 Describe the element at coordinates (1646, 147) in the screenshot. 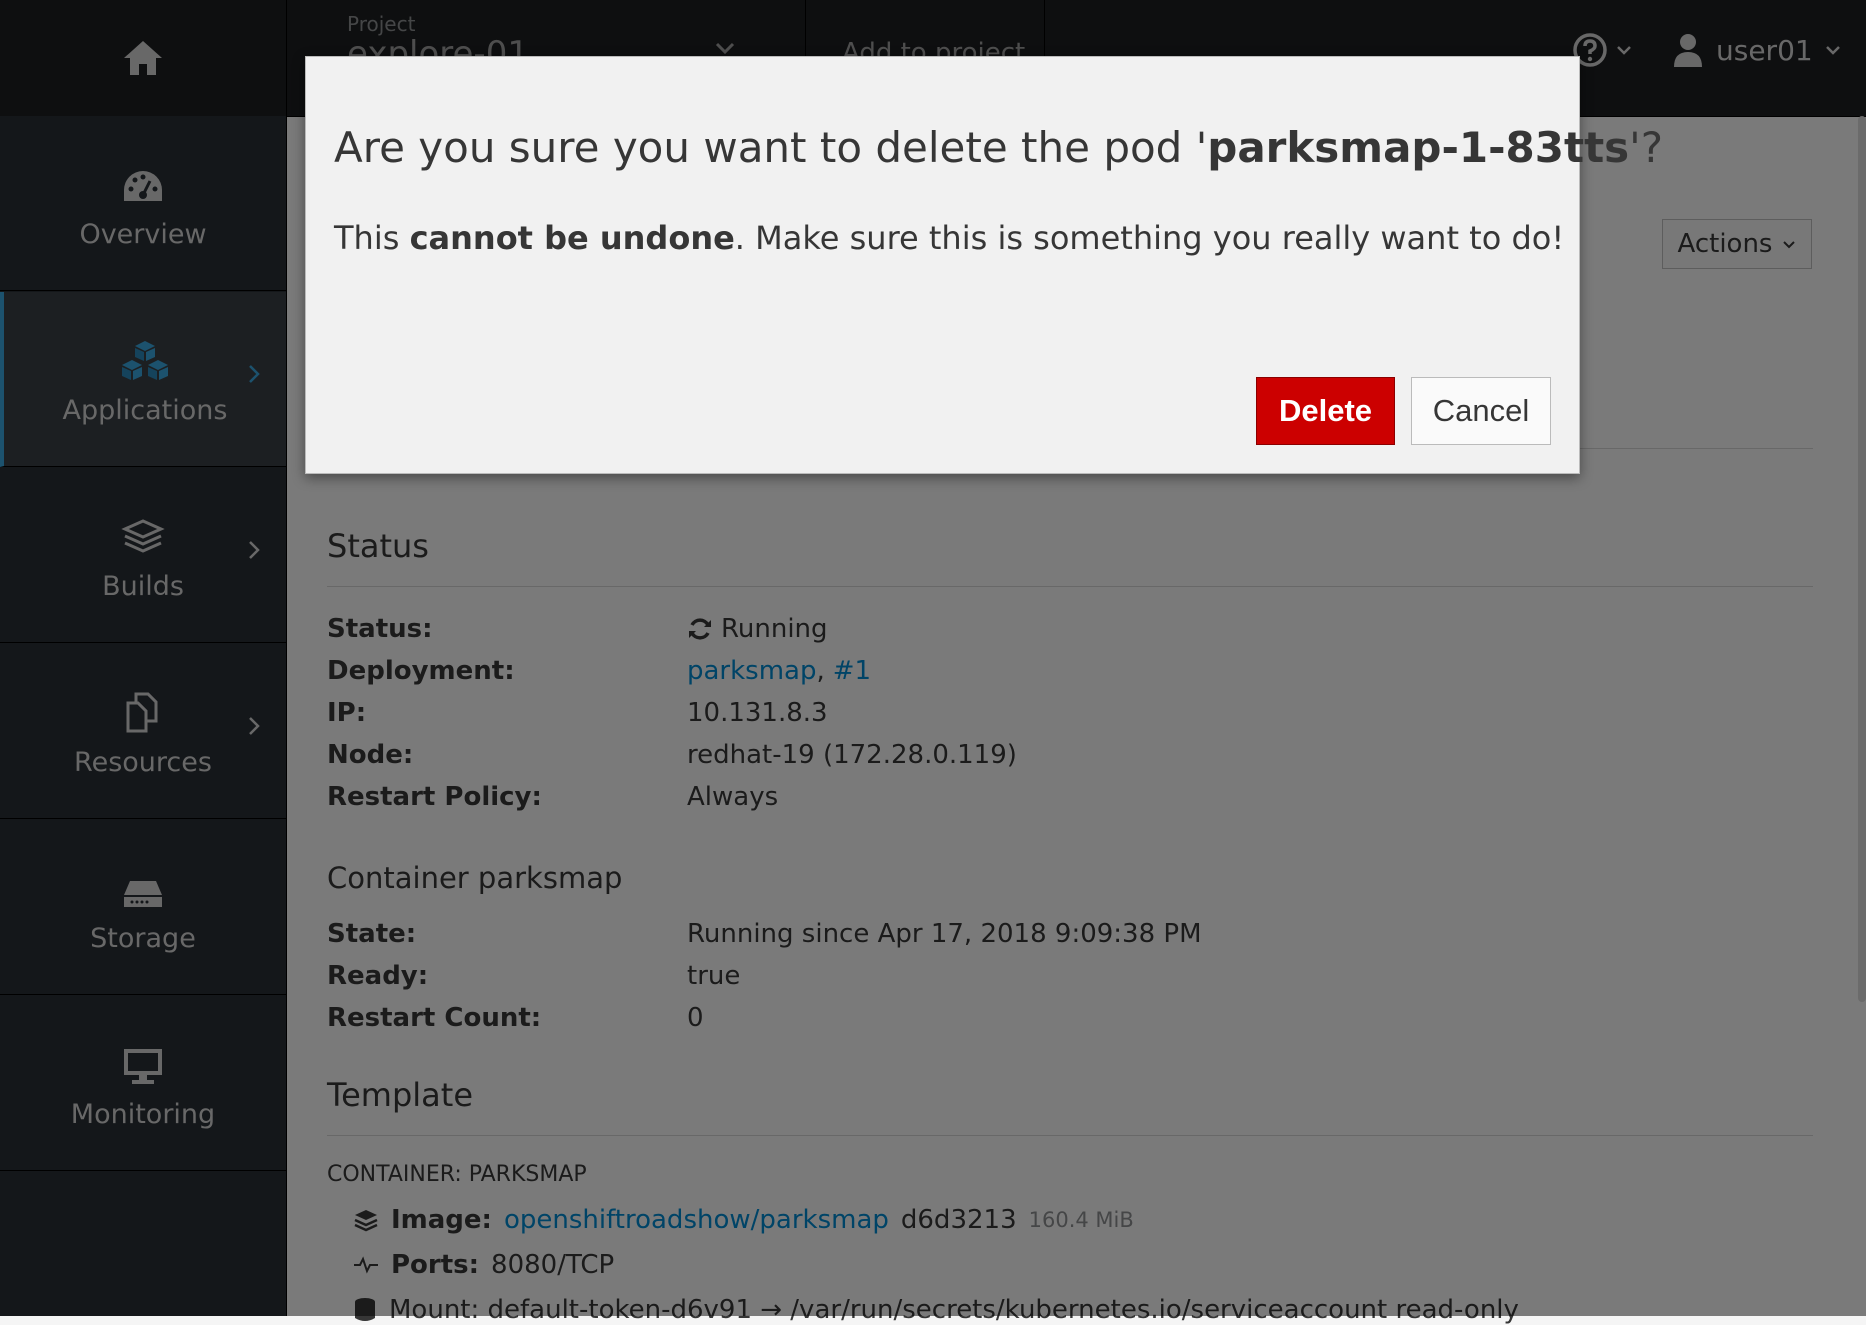

I see `title-suffix: '?` at that location.